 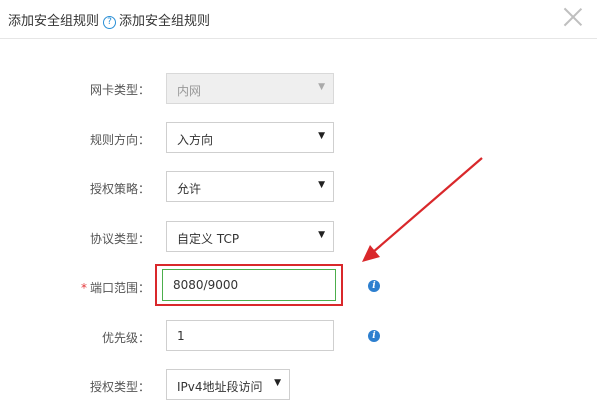 I want to click on annotation-arrow, so click(x=422, y=209).